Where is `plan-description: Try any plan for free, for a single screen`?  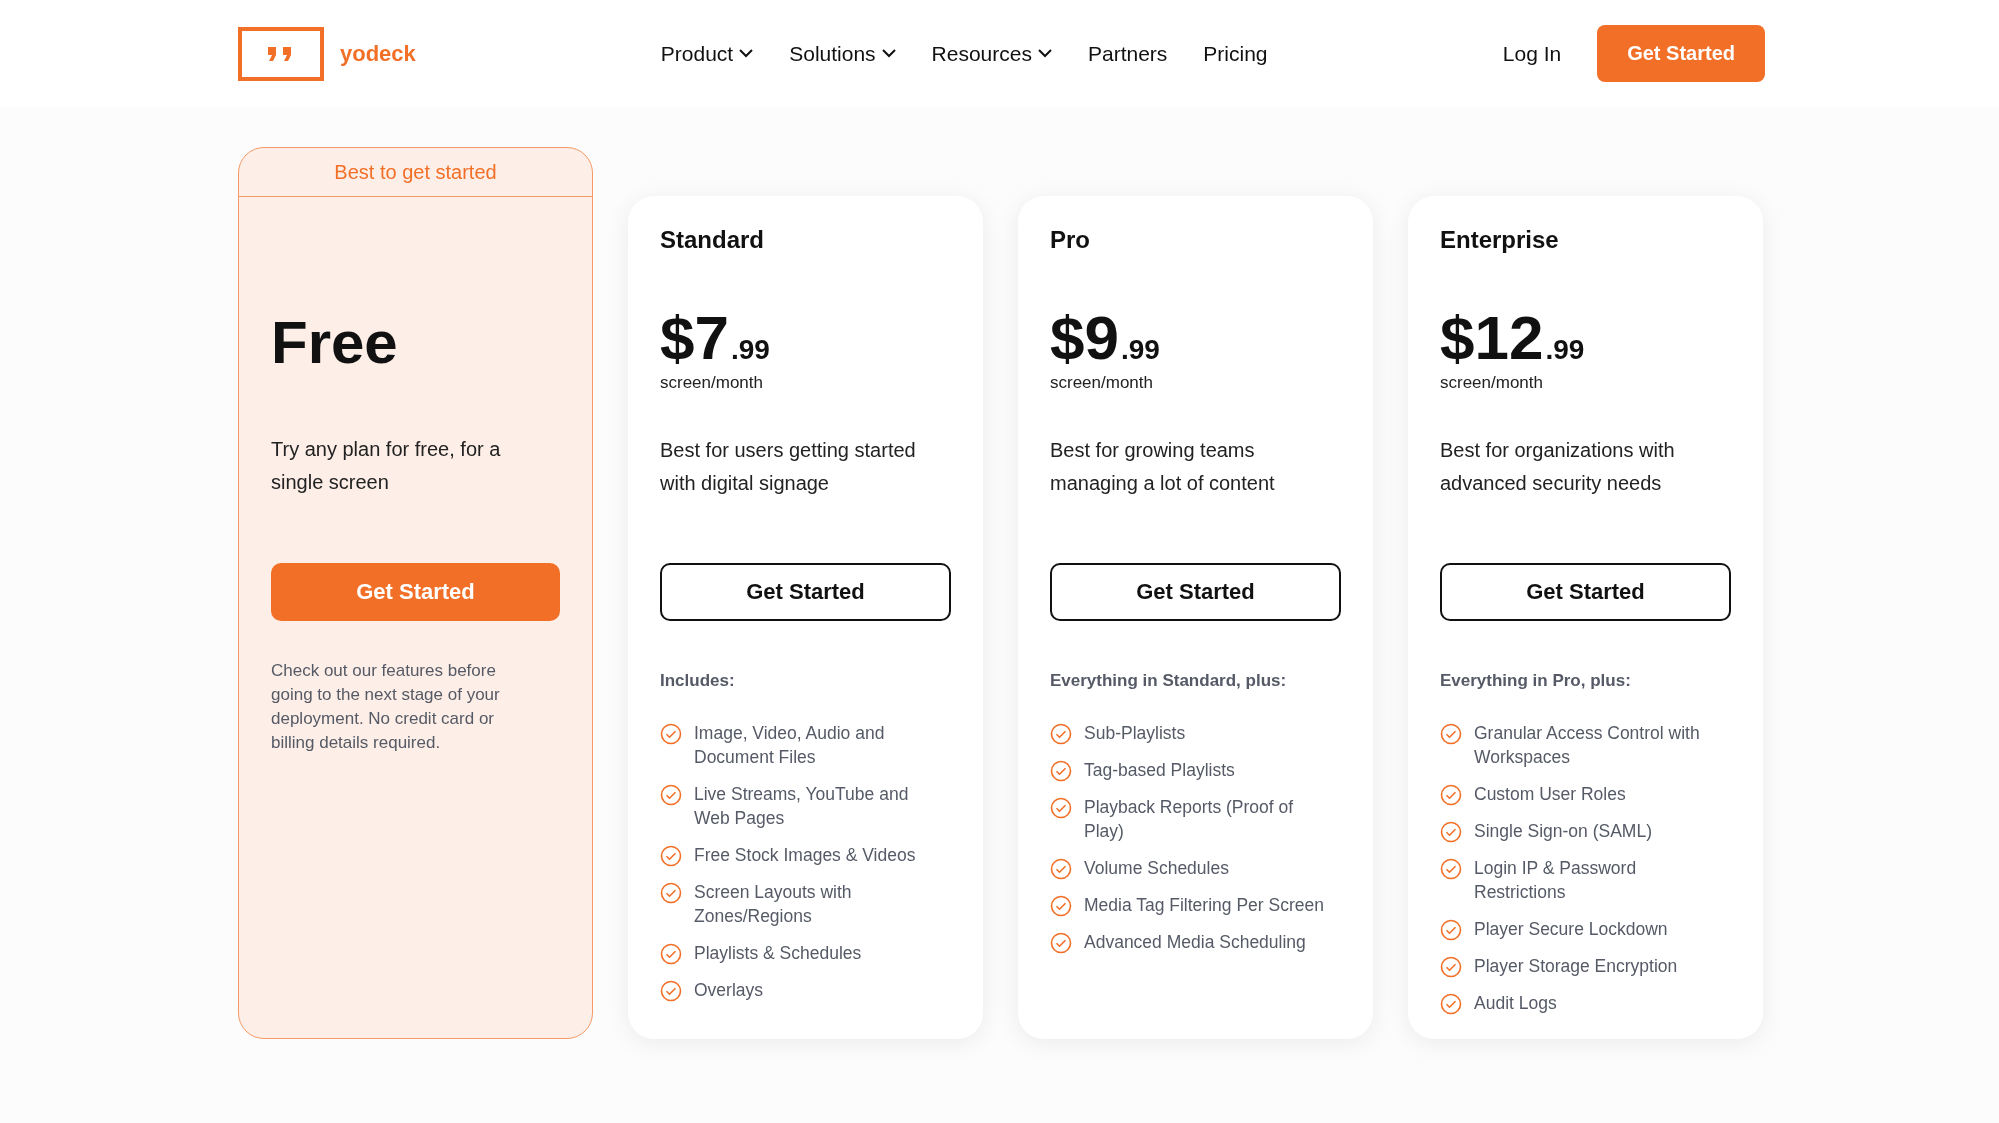 plan-description: Try any plan for free, for a single screen is located at coordinates (386, 466).